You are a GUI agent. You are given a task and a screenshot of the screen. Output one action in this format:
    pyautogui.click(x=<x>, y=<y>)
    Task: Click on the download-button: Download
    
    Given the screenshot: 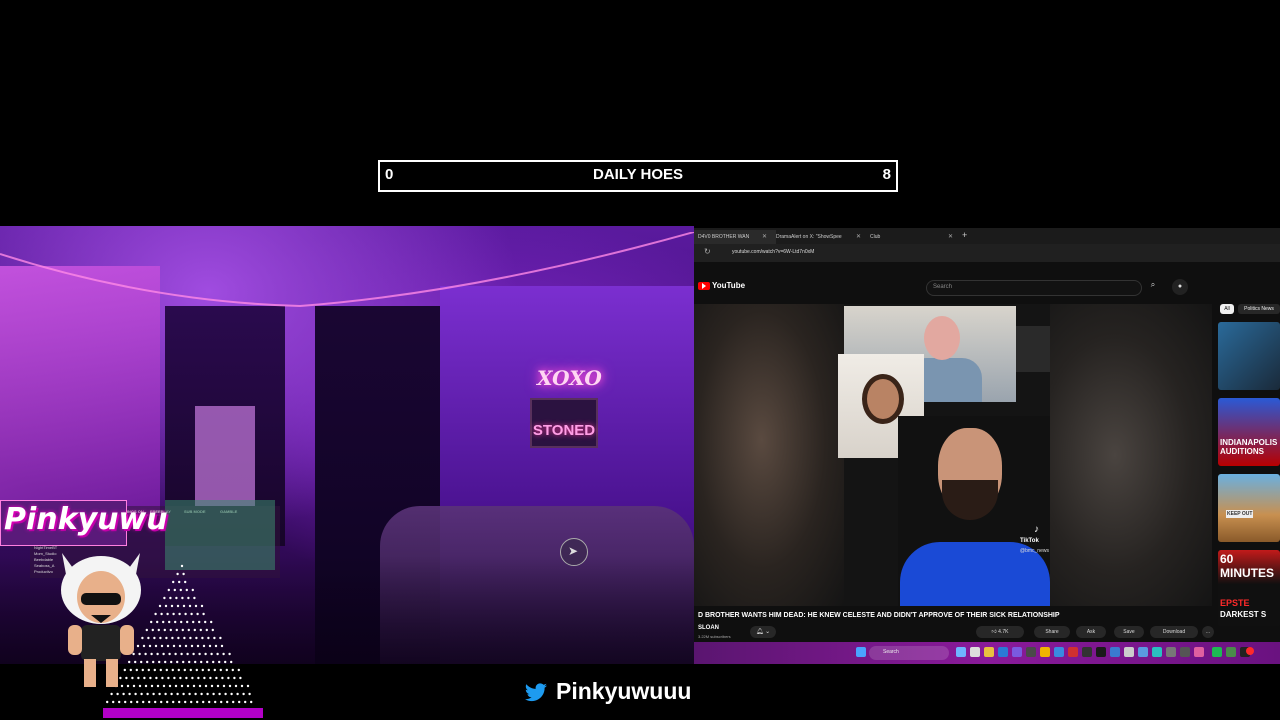 What is the action you would take?
    pyautogui.click(x=1174, y=632)
    